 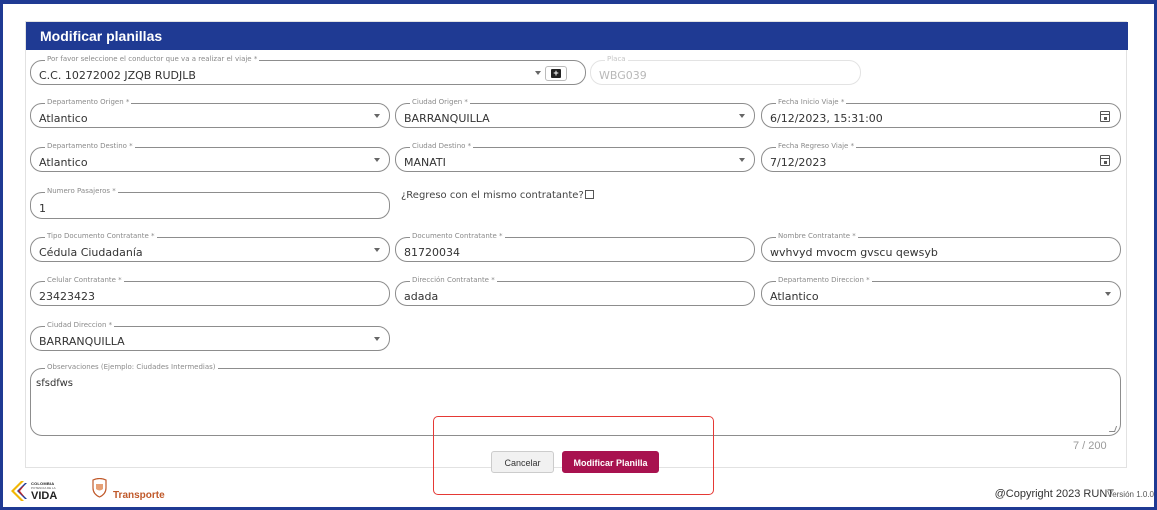 What do you see at coordinates (101, 36) in the screenshot?
I see `page-title: Modificar planillas` at bounding box center [101, 36].